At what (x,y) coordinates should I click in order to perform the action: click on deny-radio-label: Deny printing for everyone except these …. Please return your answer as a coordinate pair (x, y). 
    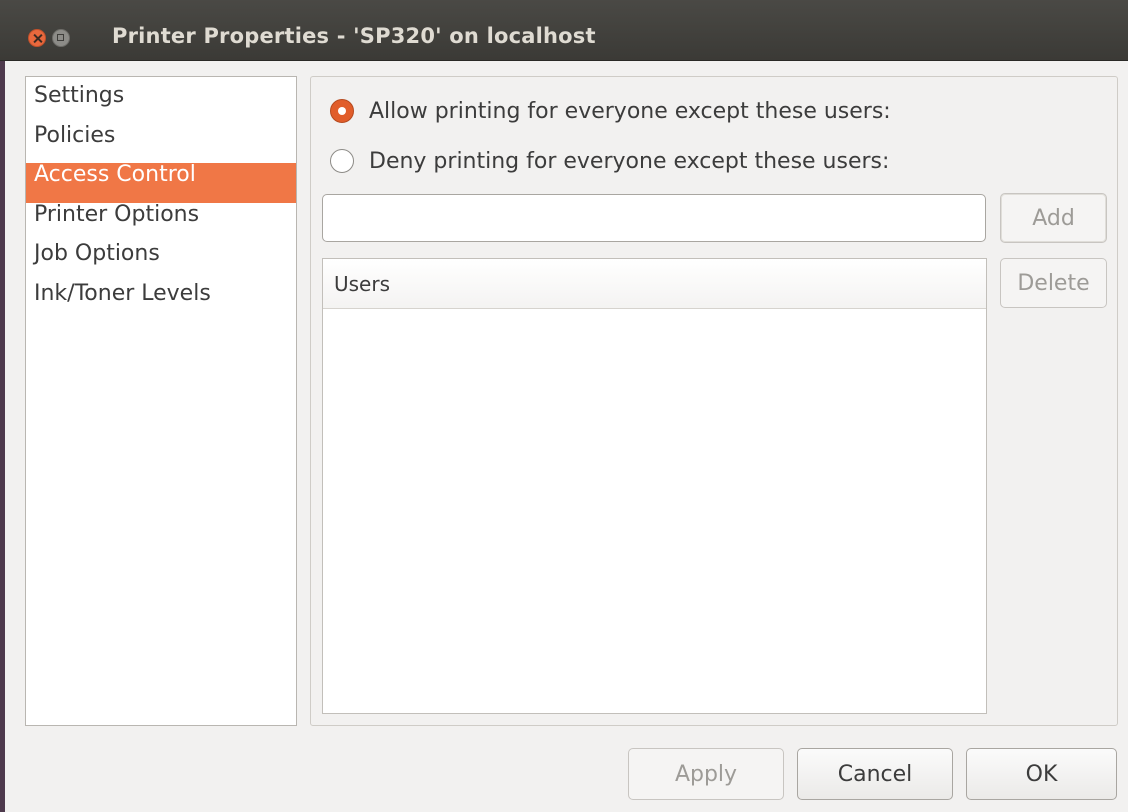
    Looking at the image, I should click on (629, 161).